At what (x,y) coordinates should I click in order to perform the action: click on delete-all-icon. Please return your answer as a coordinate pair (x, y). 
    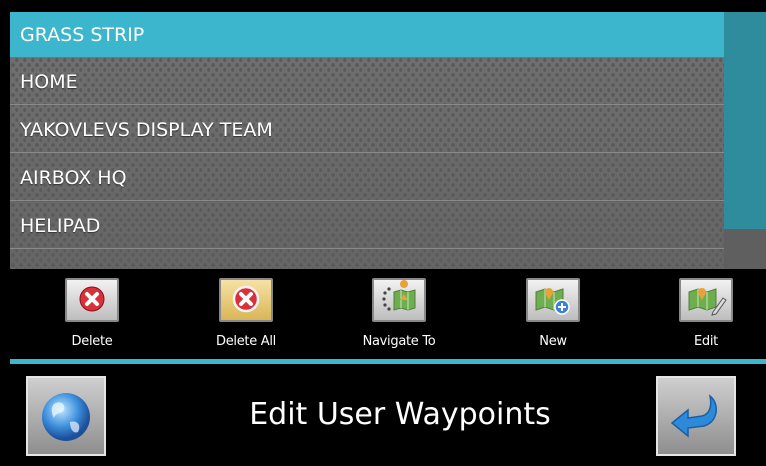
    Looking at the image, I should click on (246, 299).